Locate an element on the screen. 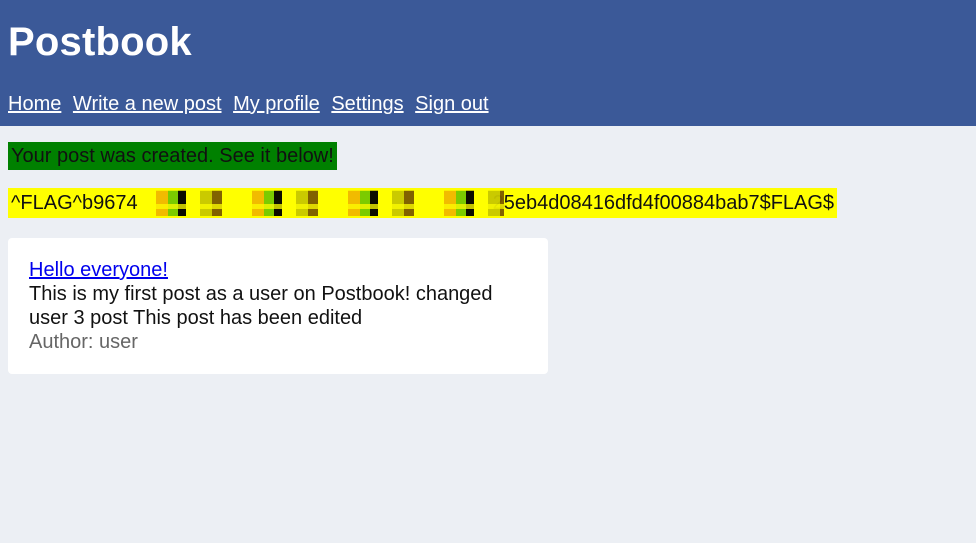 This screenshot has width=976, height=543. success-message: Your post was created. See it below! is located at coordinates (172, 156).